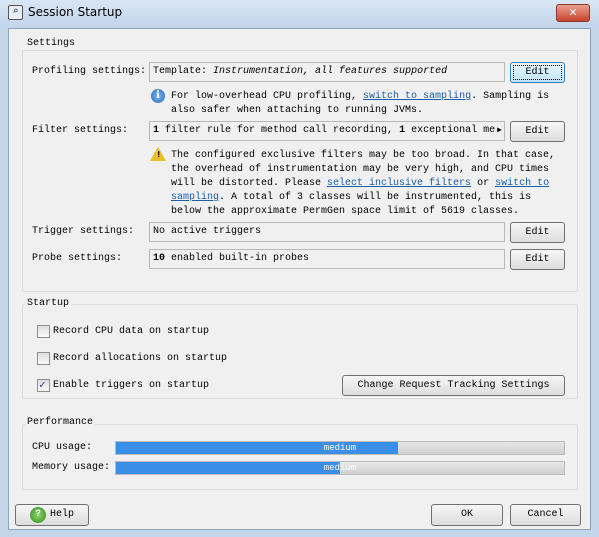  I want to click on window-title: Session Startup, so click(75, 12).